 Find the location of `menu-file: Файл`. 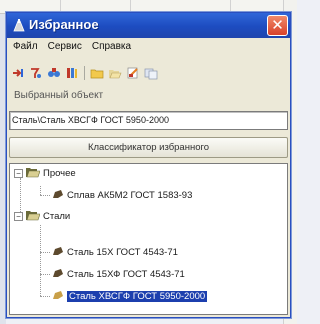

menu-file: Файл is located at coordinates (25, 49).